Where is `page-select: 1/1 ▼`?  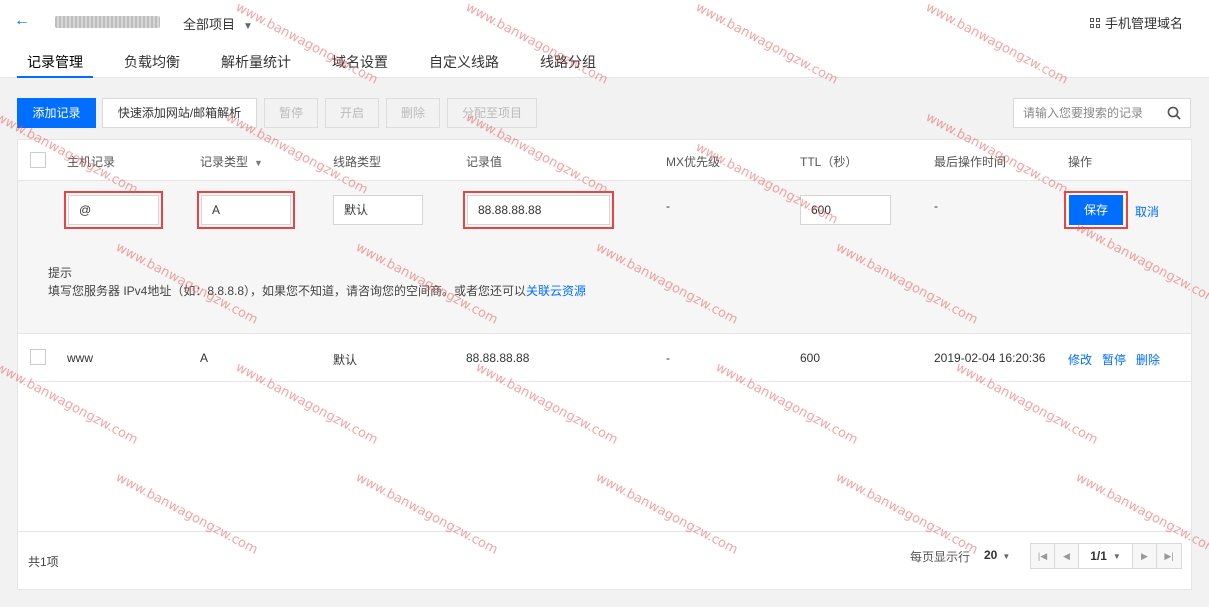 page-select: 1/1 ▼ is located at coordinates (1106, 556).